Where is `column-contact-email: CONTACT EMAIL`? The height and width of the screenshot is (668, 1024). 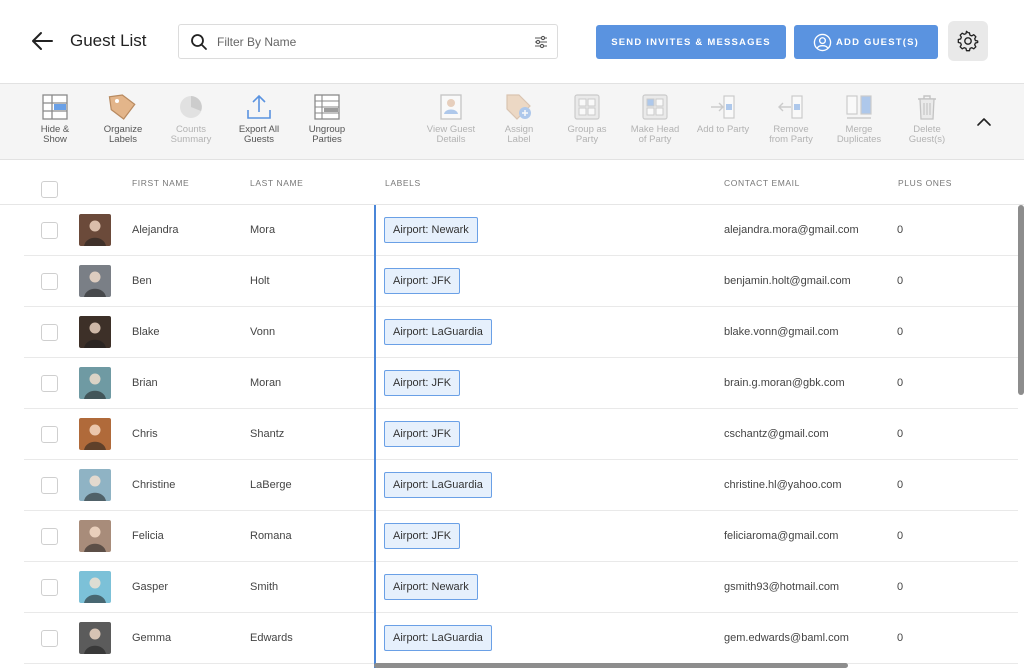
column-contact-email: CONTACT EMAIL is located at coordinates (762, 183).